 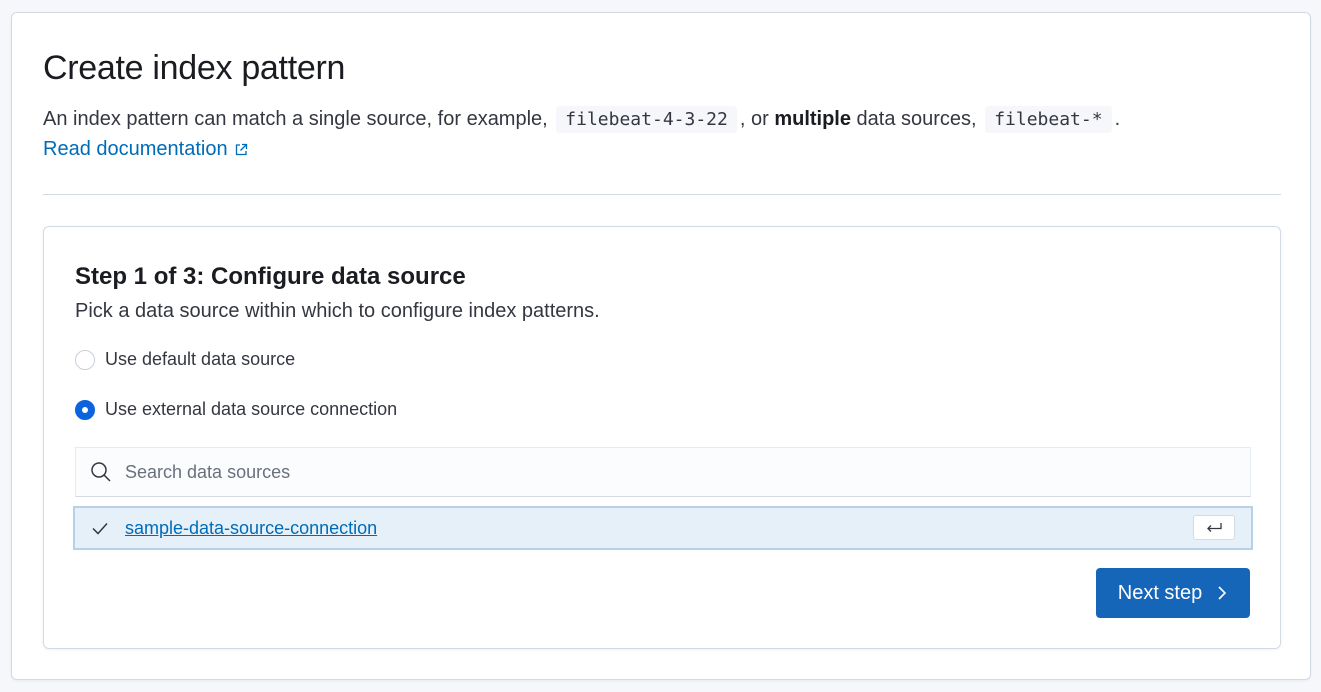 I want to click on radio-unchecked-icon, so click(x=85, y=359).